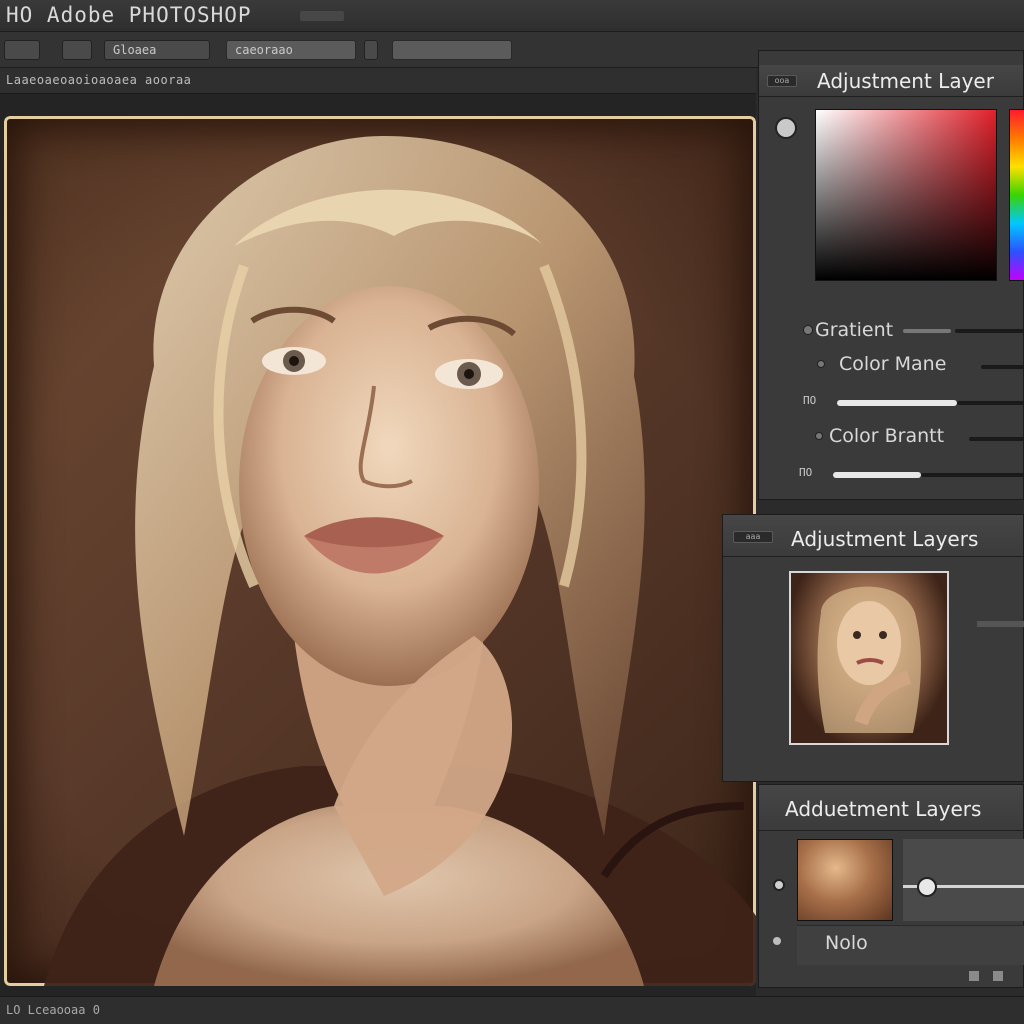  I want to click on hue-strip, so click(1016, 195).